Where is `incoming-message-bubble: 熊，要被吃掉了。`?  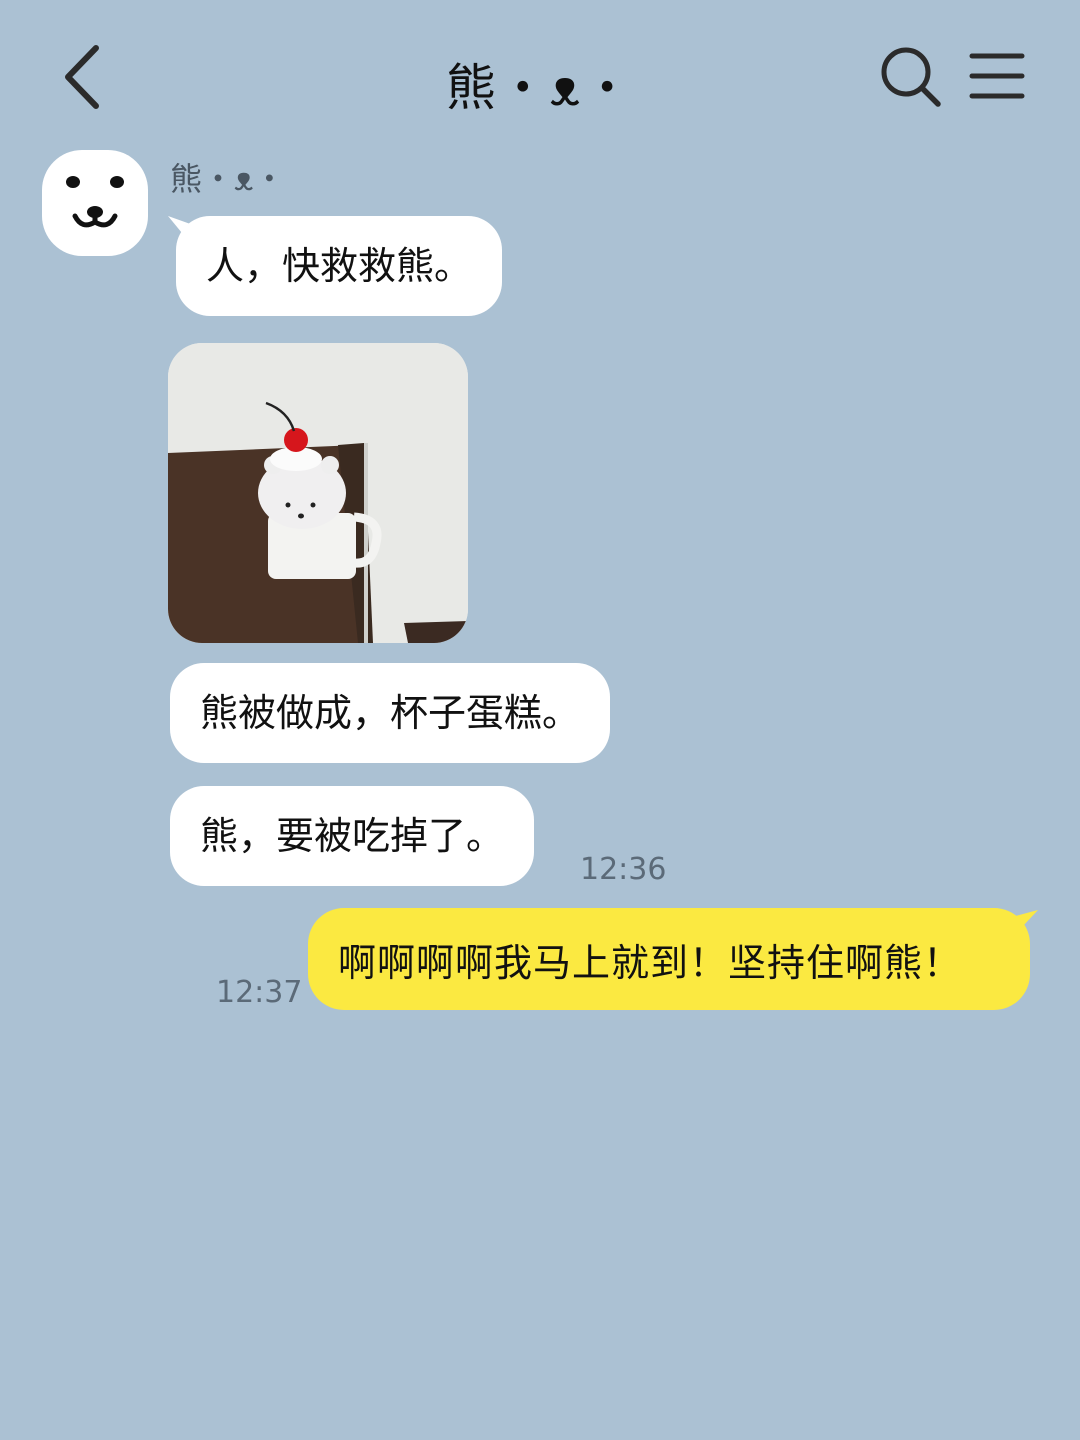
incoming-message-bubble: 熊，要被吃掉了。 is located at coordinates (352, 836).